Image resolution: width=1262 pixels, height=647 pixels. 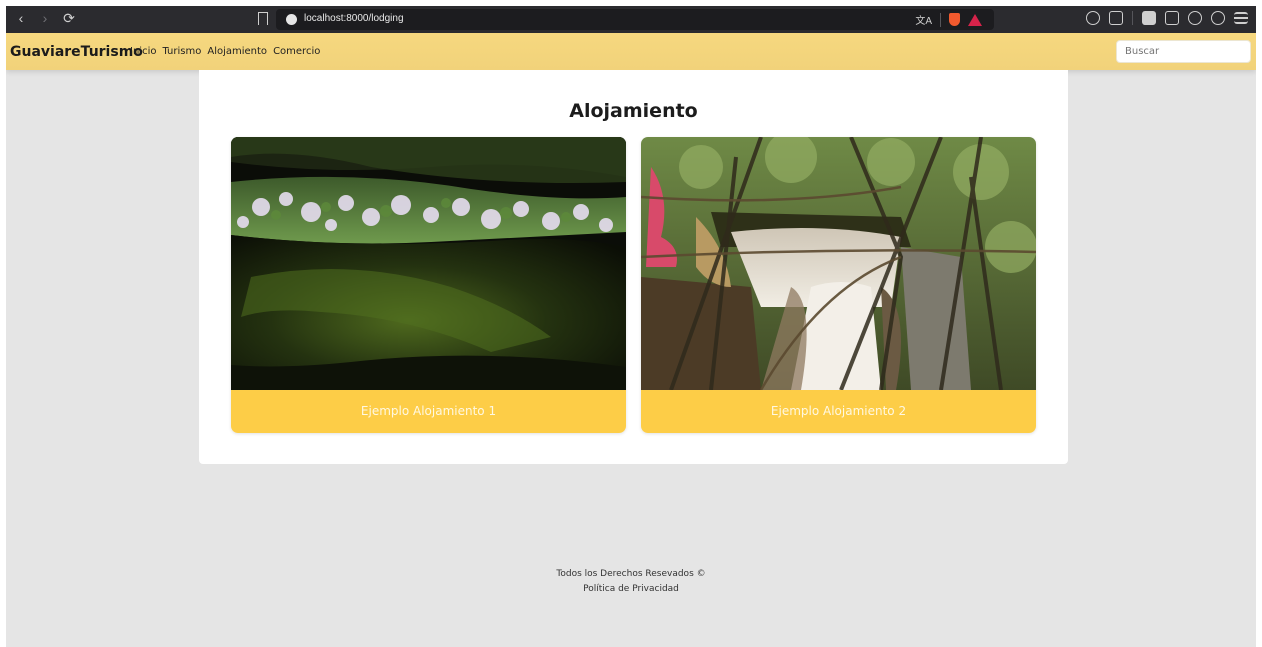 I want to click on reload-icon: ⟳, so click(x=69, y=18).